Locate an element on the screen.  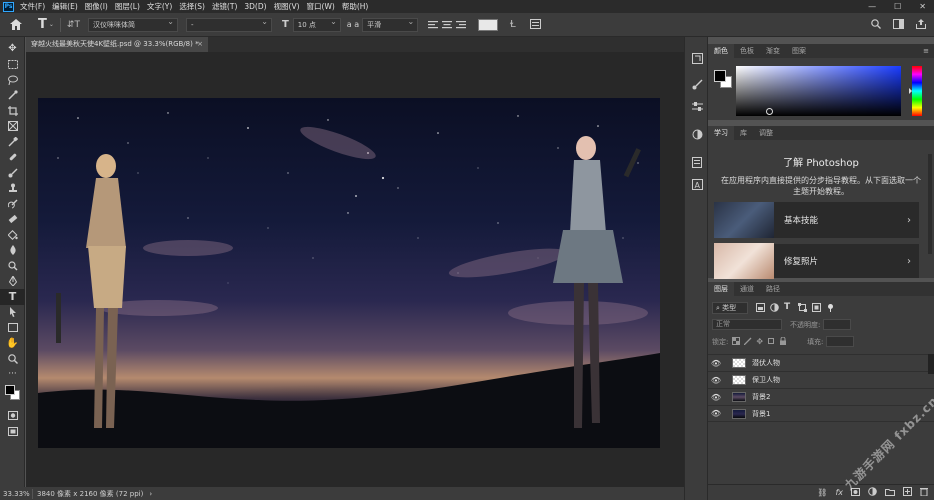
brush-tool-icon is located at coordinates (12, 173).